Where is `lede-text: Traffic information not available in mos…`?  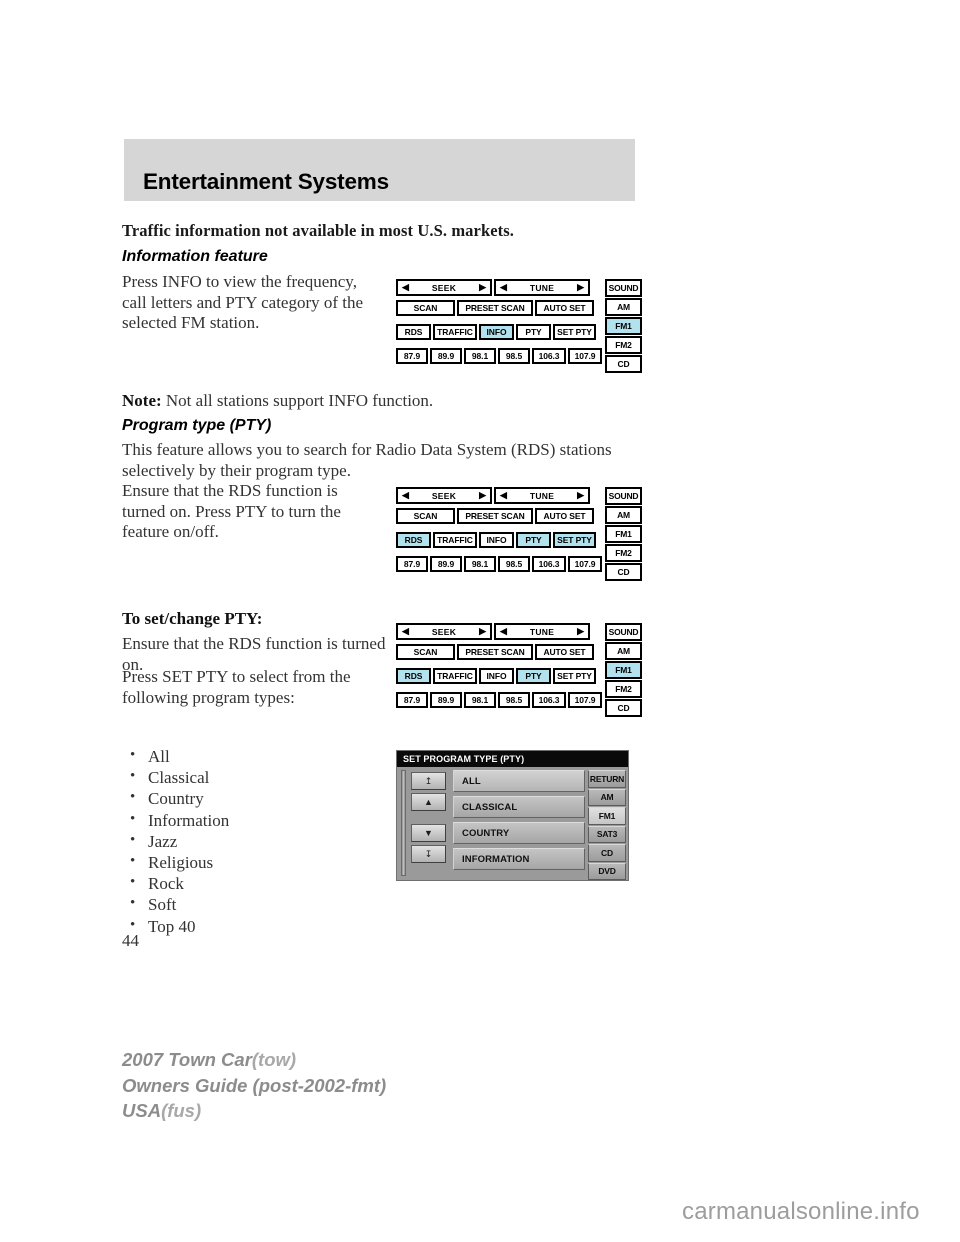
lede-text: Traffic information not available in mos… is located at coordinates (318, 230).